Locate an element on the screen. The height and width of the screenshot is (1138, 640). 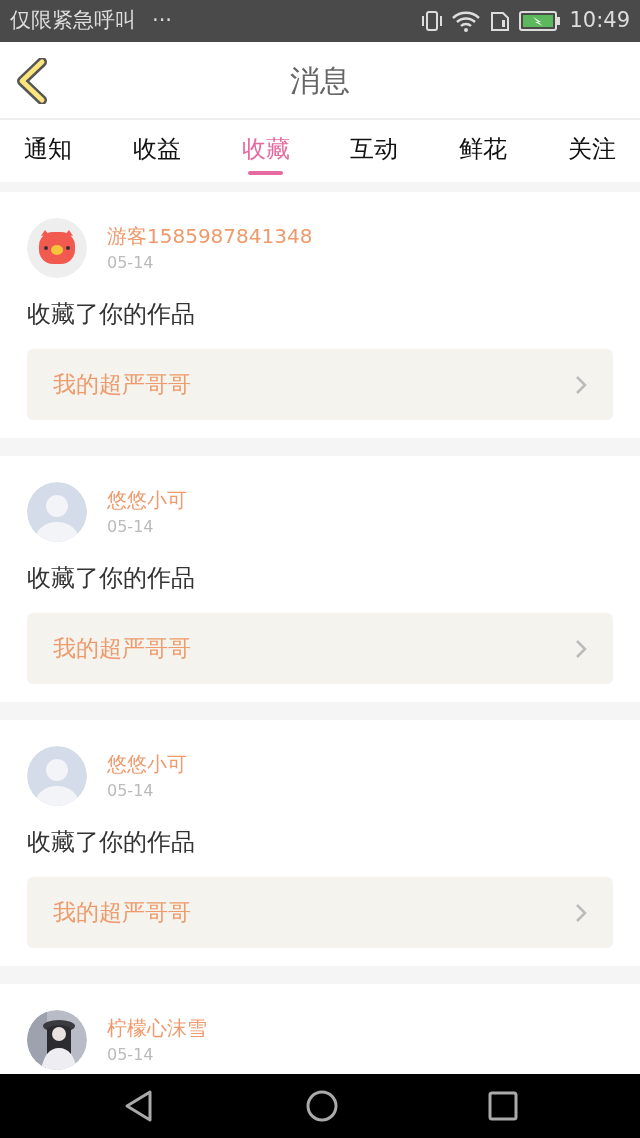
pig-avatar-icon is located at coordinates (57, 248).